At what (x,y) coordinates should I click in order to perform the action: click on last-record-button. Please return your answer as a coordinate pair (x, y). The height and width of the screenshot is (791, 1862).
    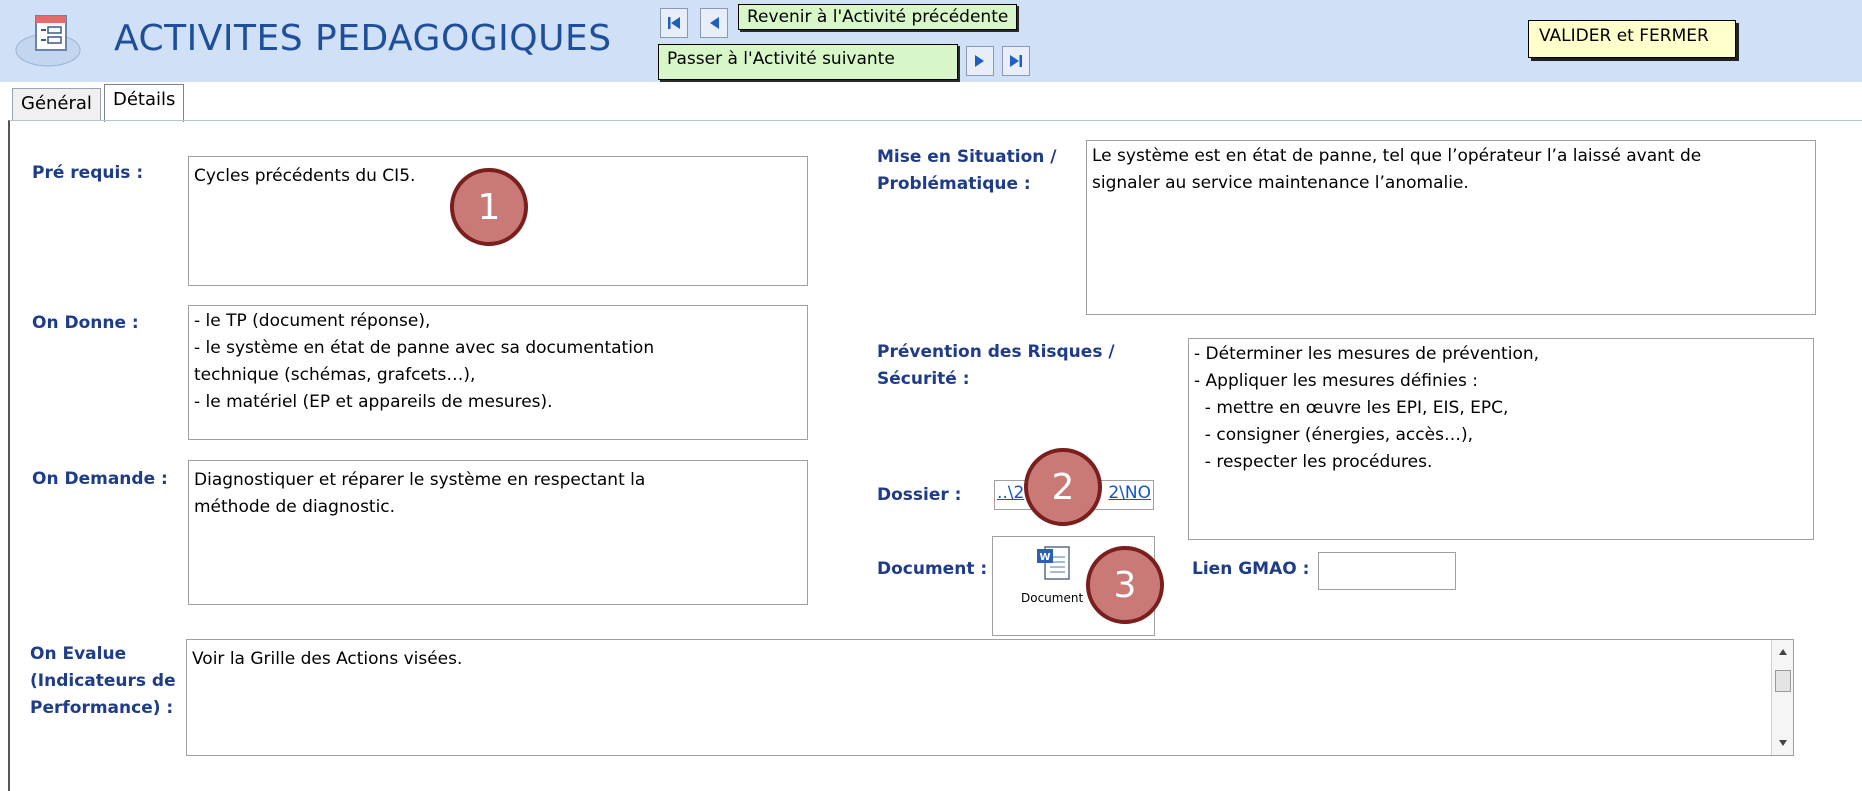
    Looking at the image, I should click on (1016, 61).